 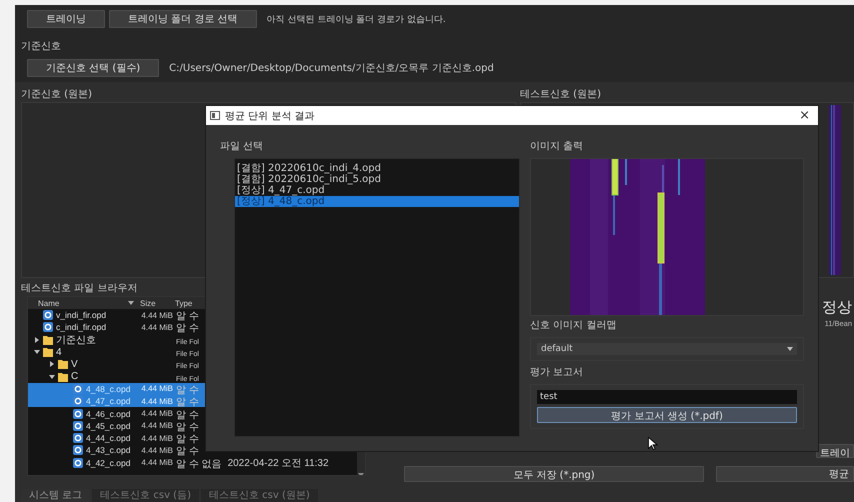 What do you see at coordinates (270, 116) in the screenshot?
I see `dialog-title: 평균 단위 분석 결과` at bounding box center [270, 116].